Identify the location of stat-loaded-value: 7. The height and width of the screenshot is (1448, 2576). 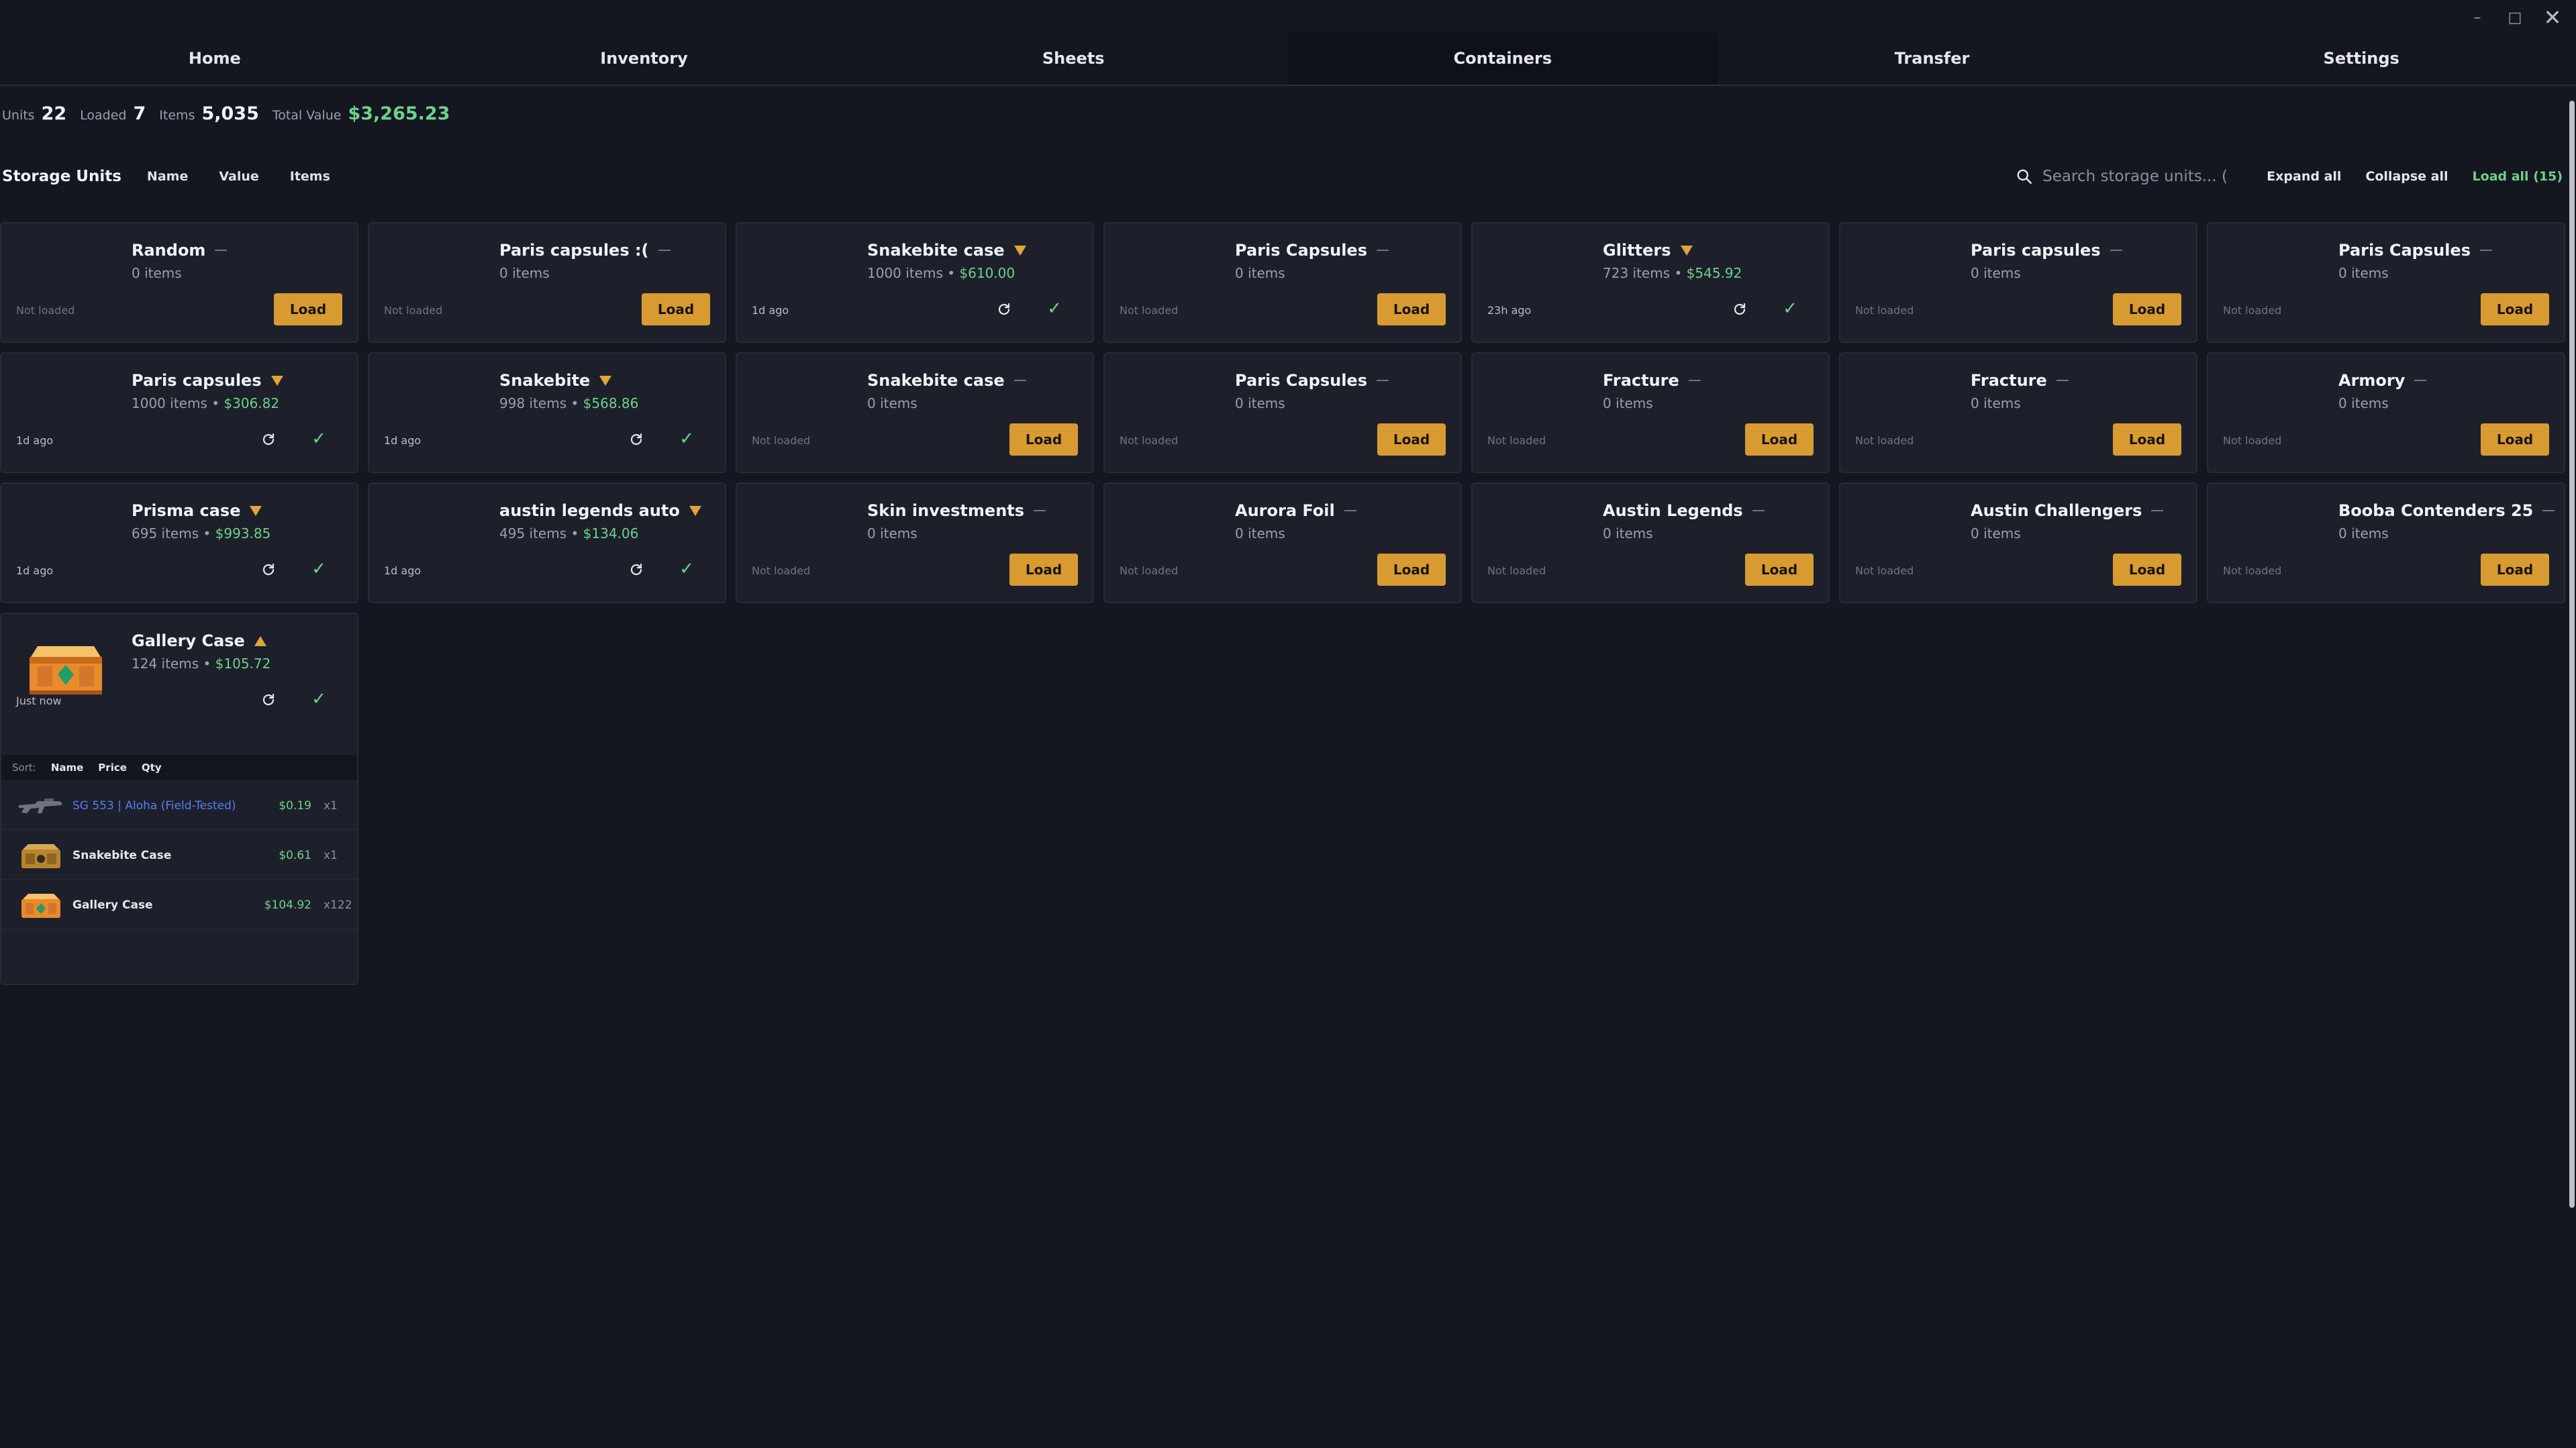
(139, 113).